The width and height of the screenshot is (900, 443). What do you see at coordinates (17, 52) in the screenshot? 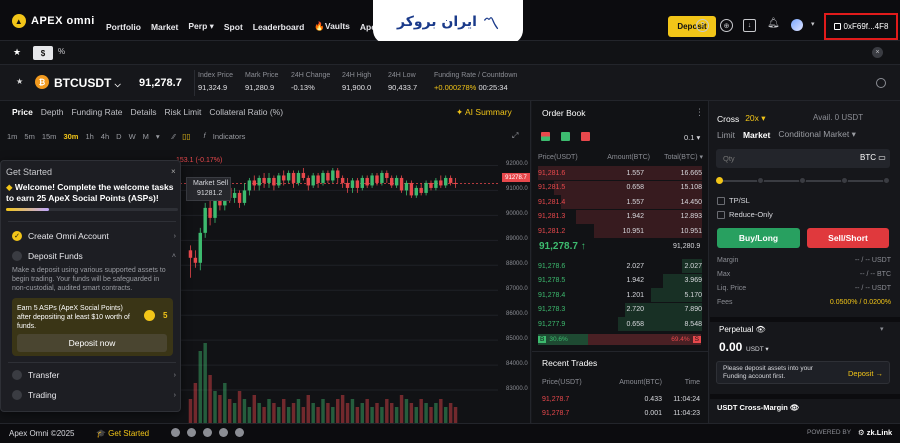
I see `star-icon: ★` at bounding box center [17, 52].